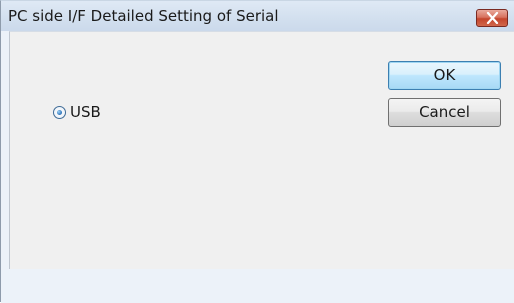  What do you see at coordinates (143, 16) in the screenshot?
I see `window-title: PC side I/F Detailed Setting of Serial` at bounding box center [143, 16].